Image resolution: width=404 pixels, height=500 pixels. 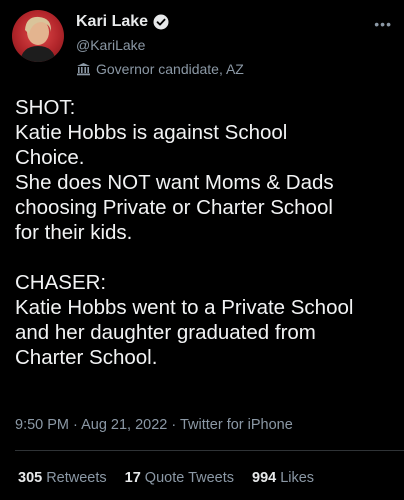 What do you see at coordinates (30, 478) in the screenshot?
I see `retweets-count: 305` at bounding box center [30, 478].